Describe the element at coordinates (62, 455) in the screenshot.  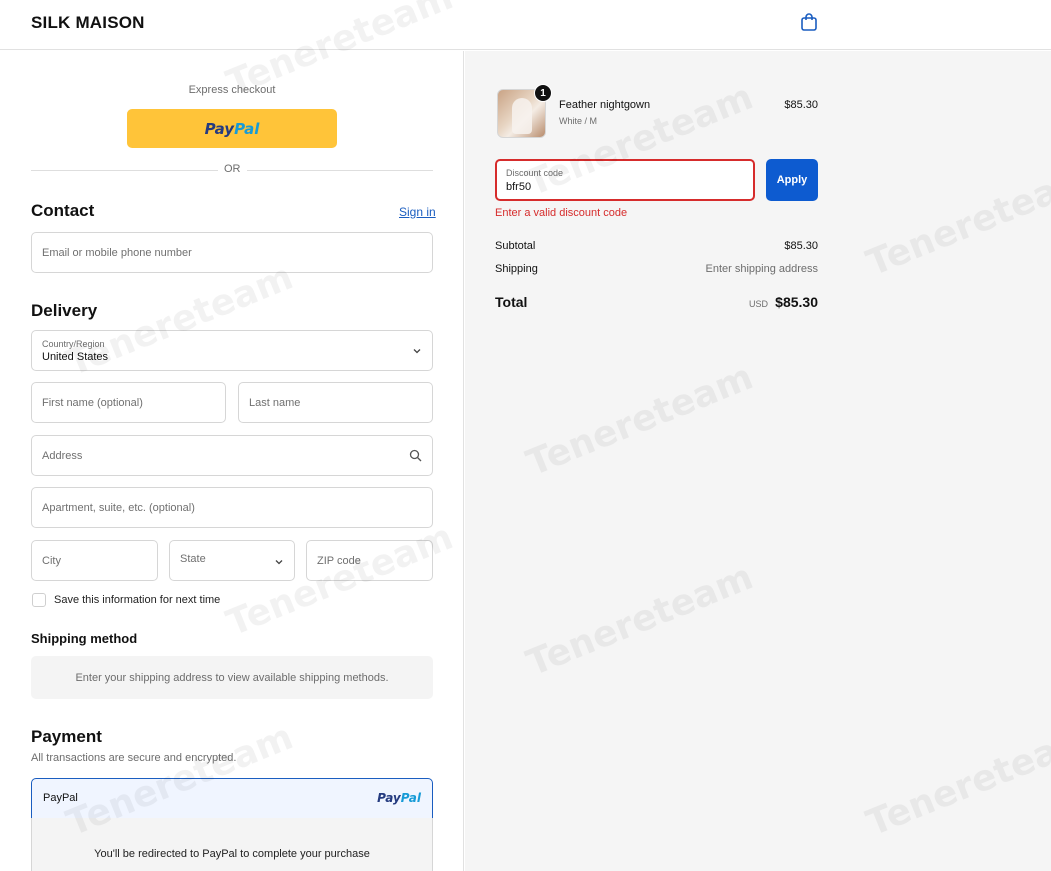
I see `address-placeholder: Address` at that location.